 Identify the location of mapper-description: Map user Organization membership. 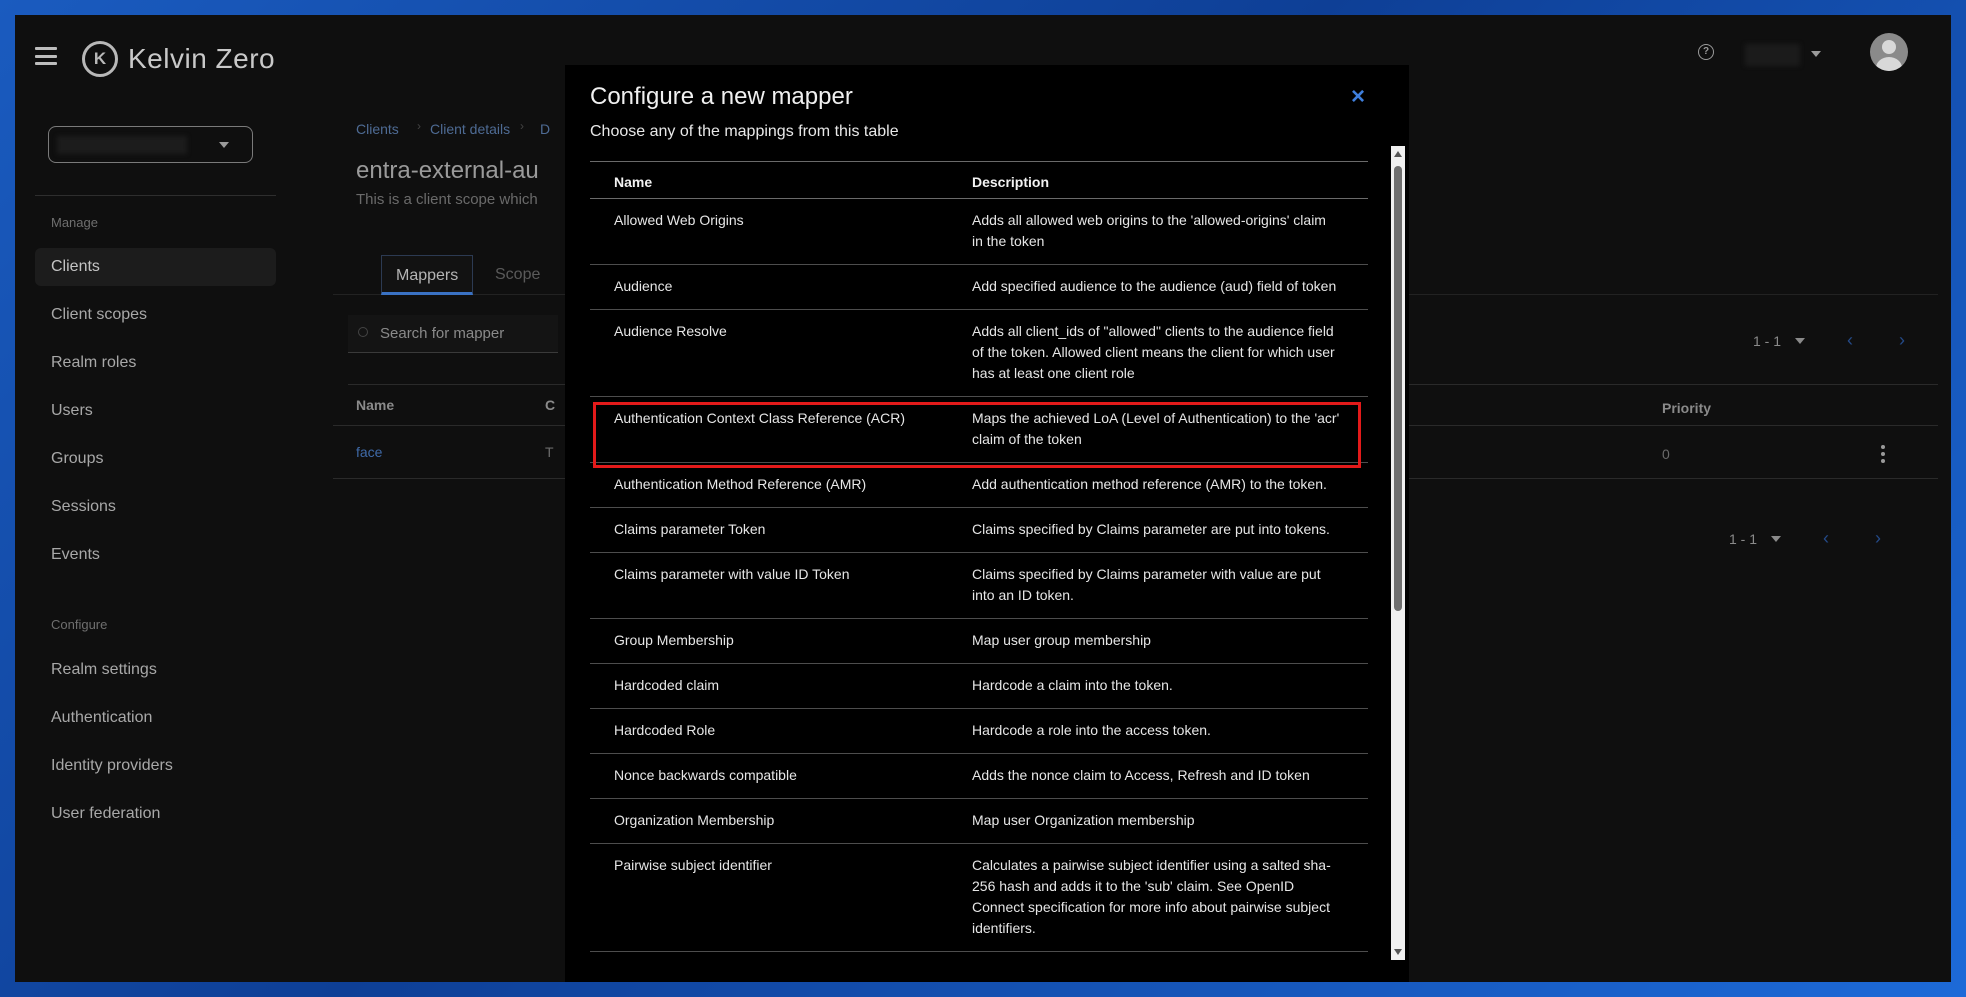
(1165, 821).